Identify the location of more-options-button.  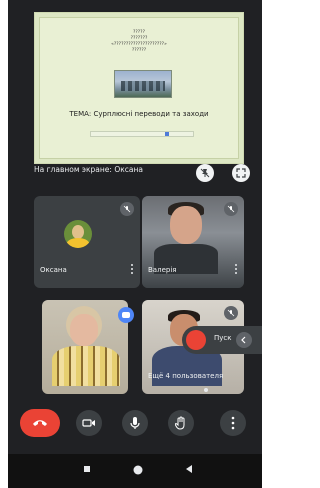
(233, 423).